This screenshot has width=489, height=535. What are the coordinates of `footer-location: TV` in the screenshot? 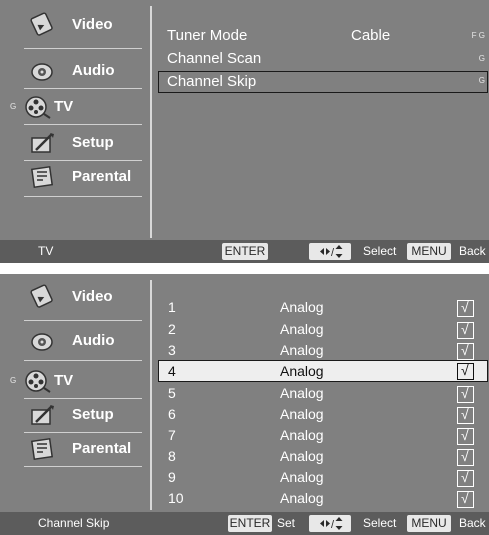 It's located at (46, 251).